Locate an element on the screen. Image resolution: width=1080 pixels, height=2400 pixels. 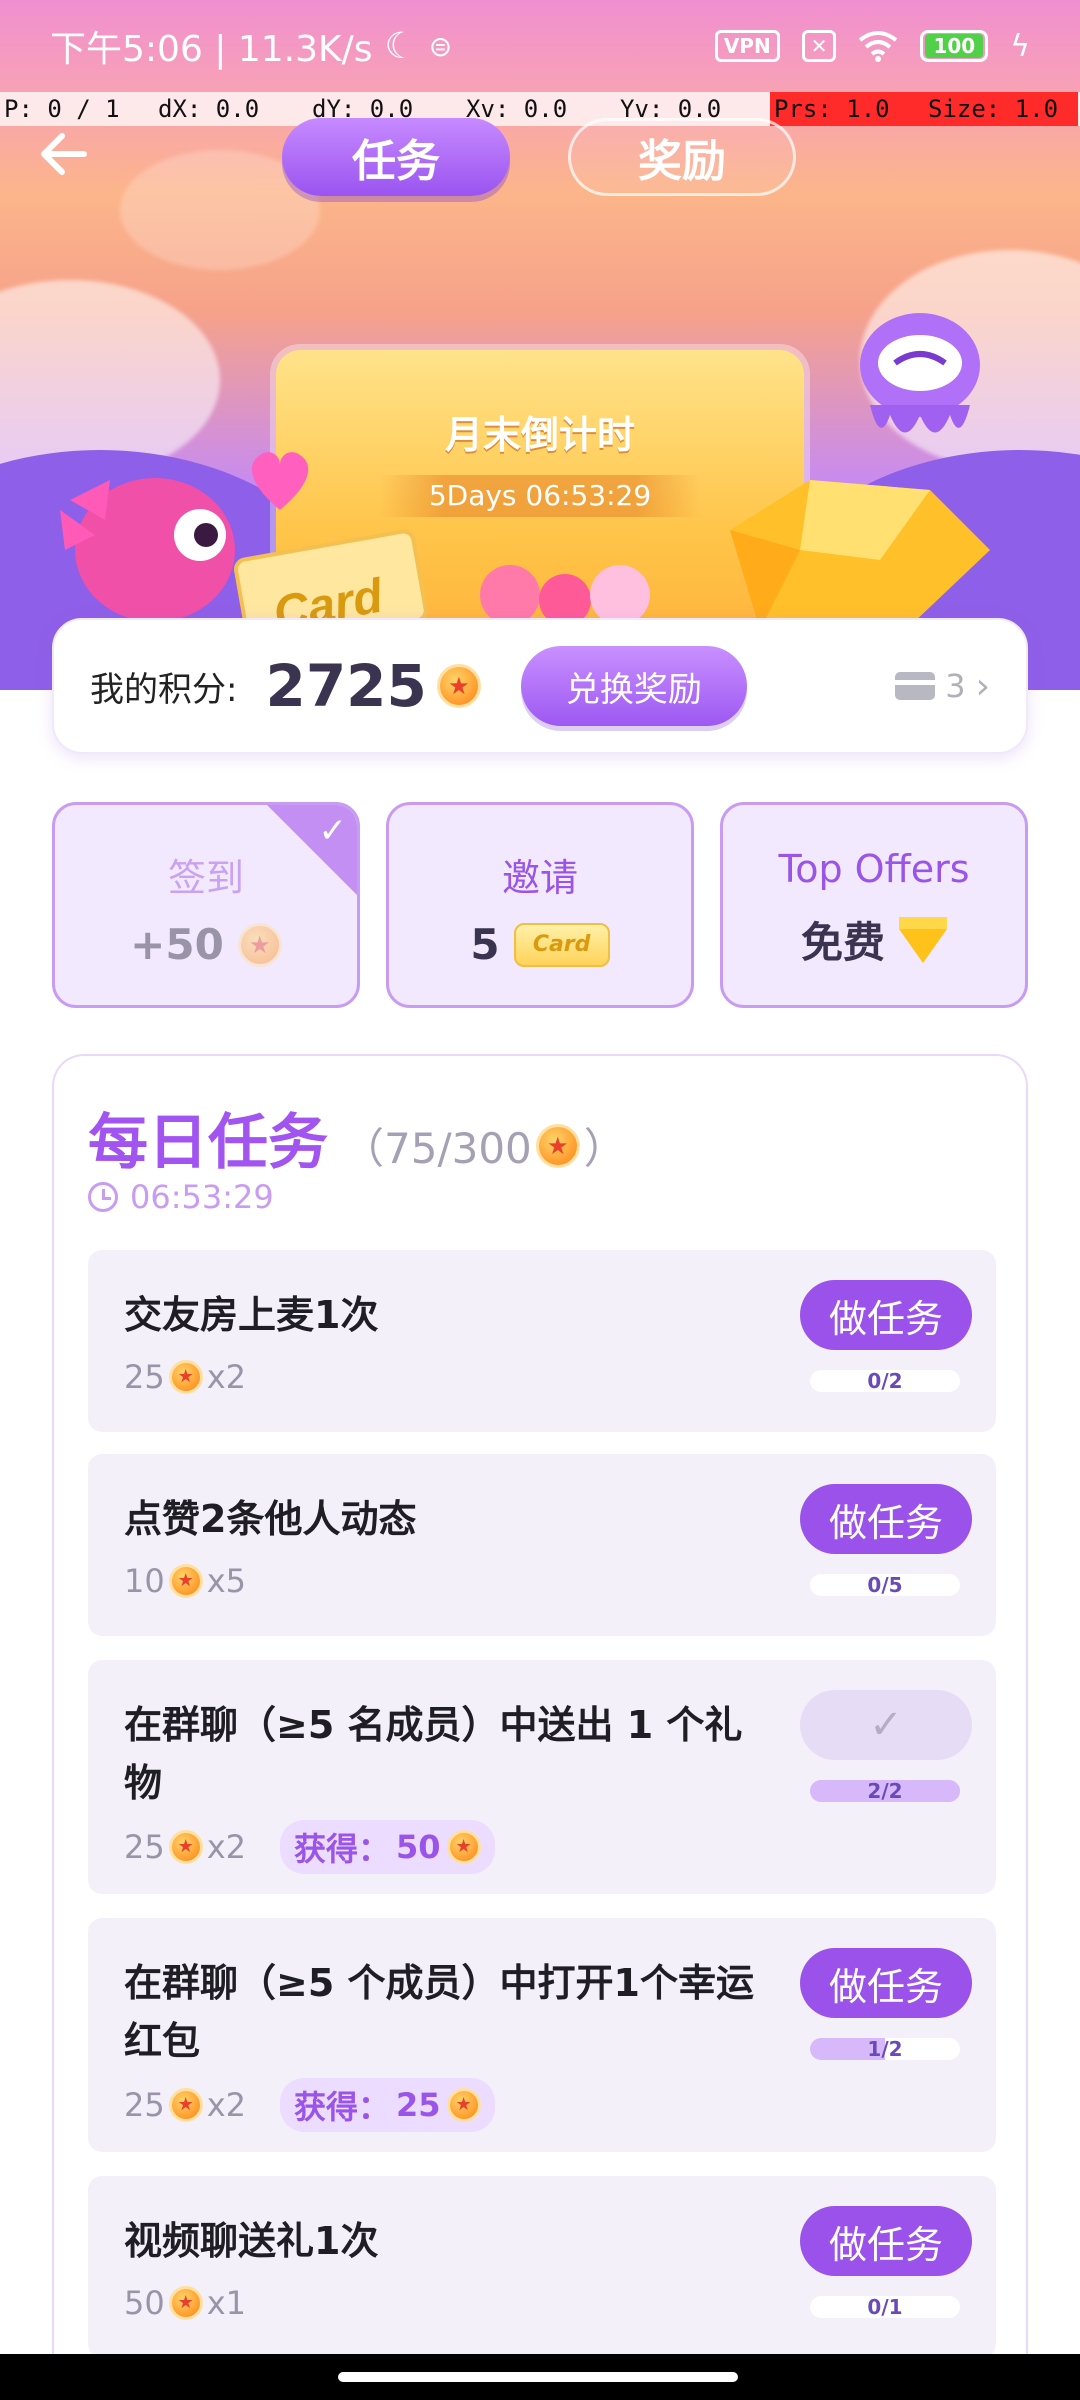
countdown-title: 月末倒计时 is located at coordinates (539, 435).